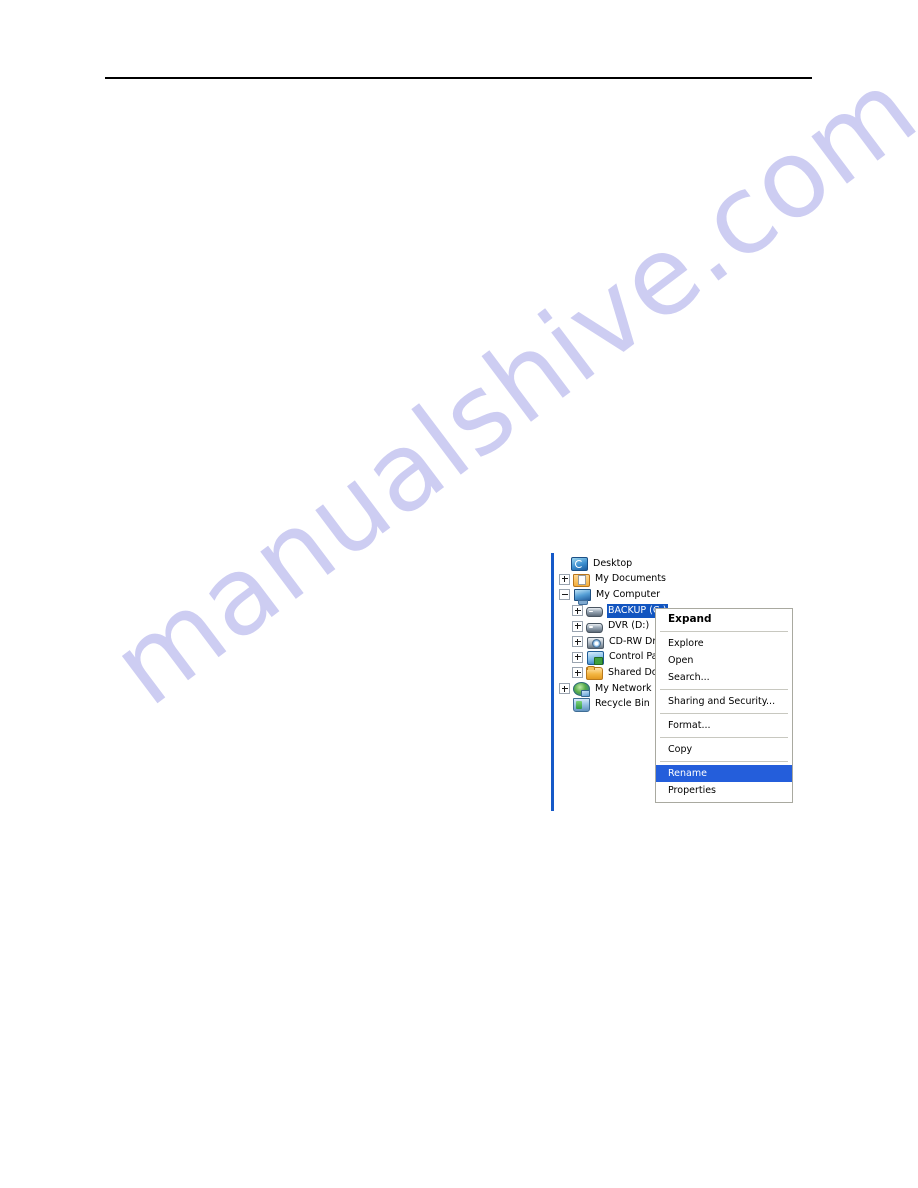 This screenshot has width=918, height=1188. What do you see at coordinates (724, 773) in the screenshot?
I see `context-menu-item: Rename` at bounding box center [724, 773].